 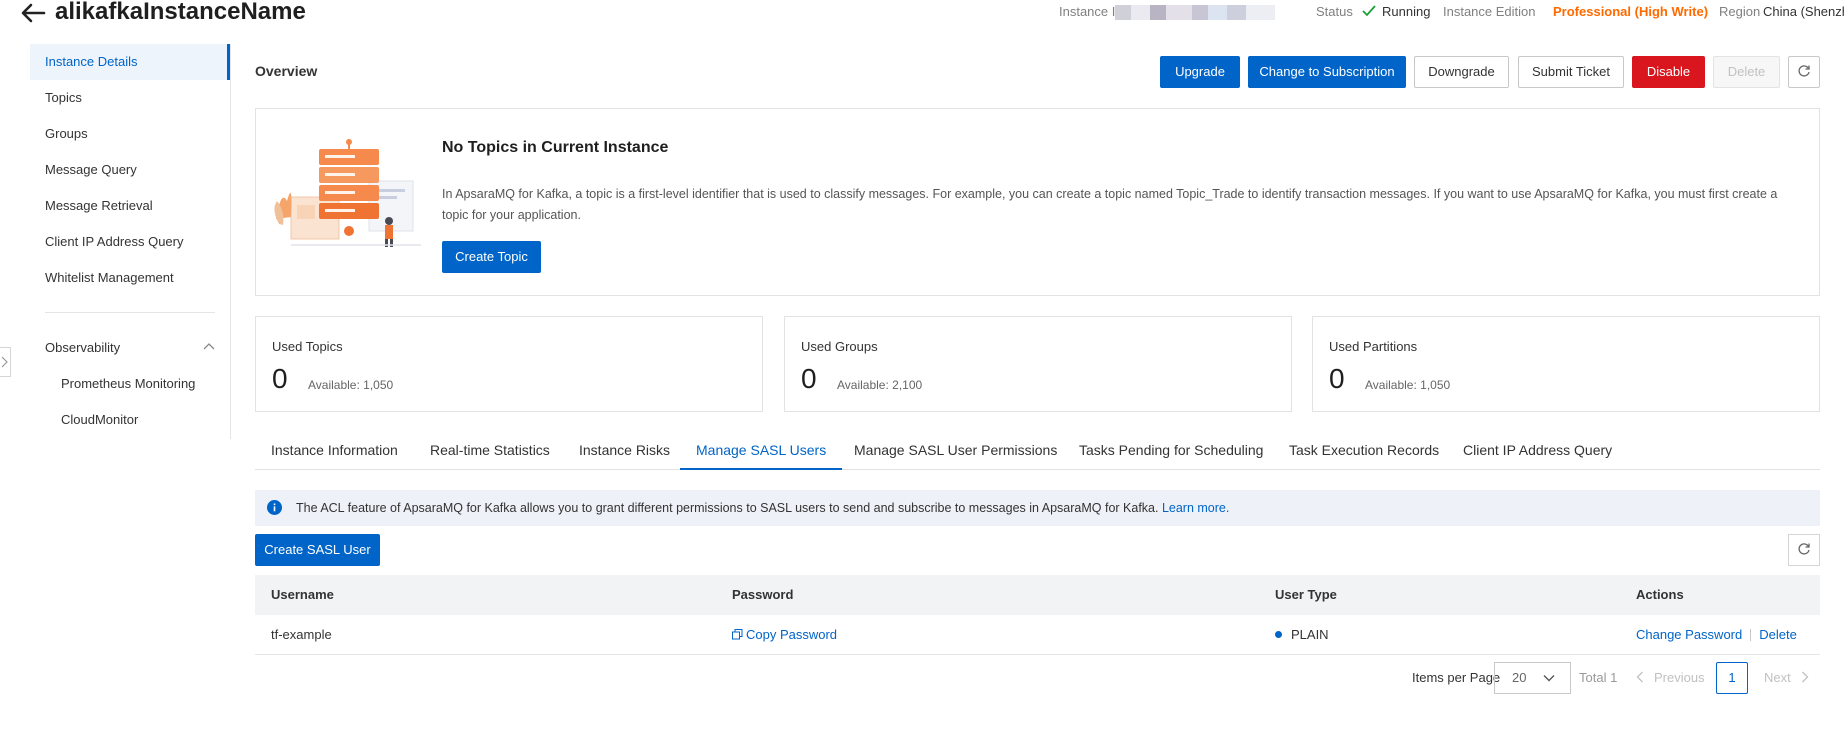 I want to click on chevron-left-icon, so click(x=1639, y=677).